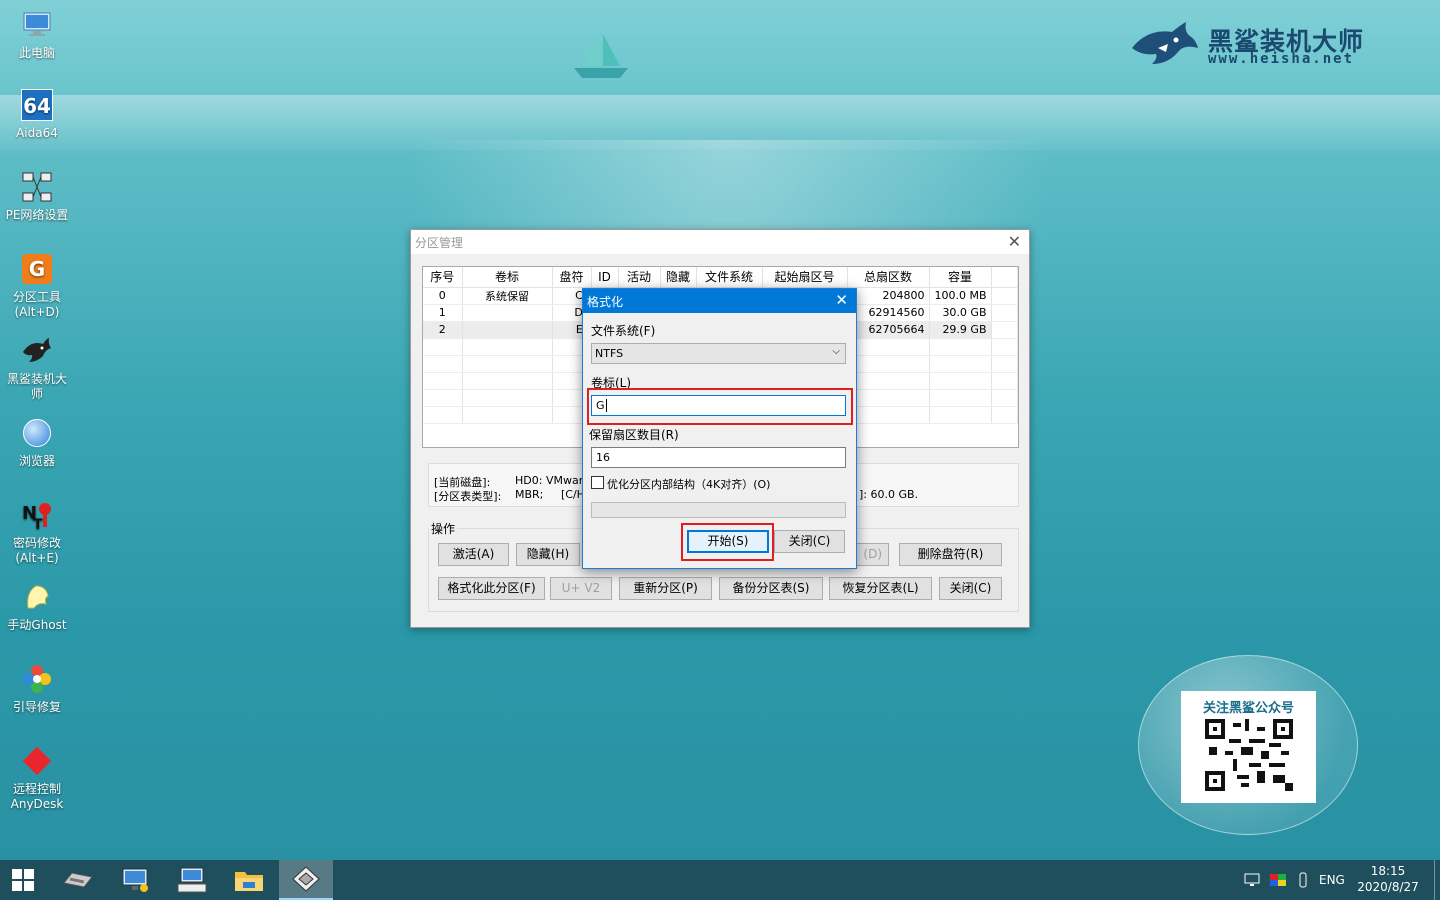 Image resolution: width=1440 pixels, height=900 pixels. What do you see at coordinates (529, 494) in the screenshot?
I see `partition-table-type-value: MBR;` at bounding box center [529, 494].